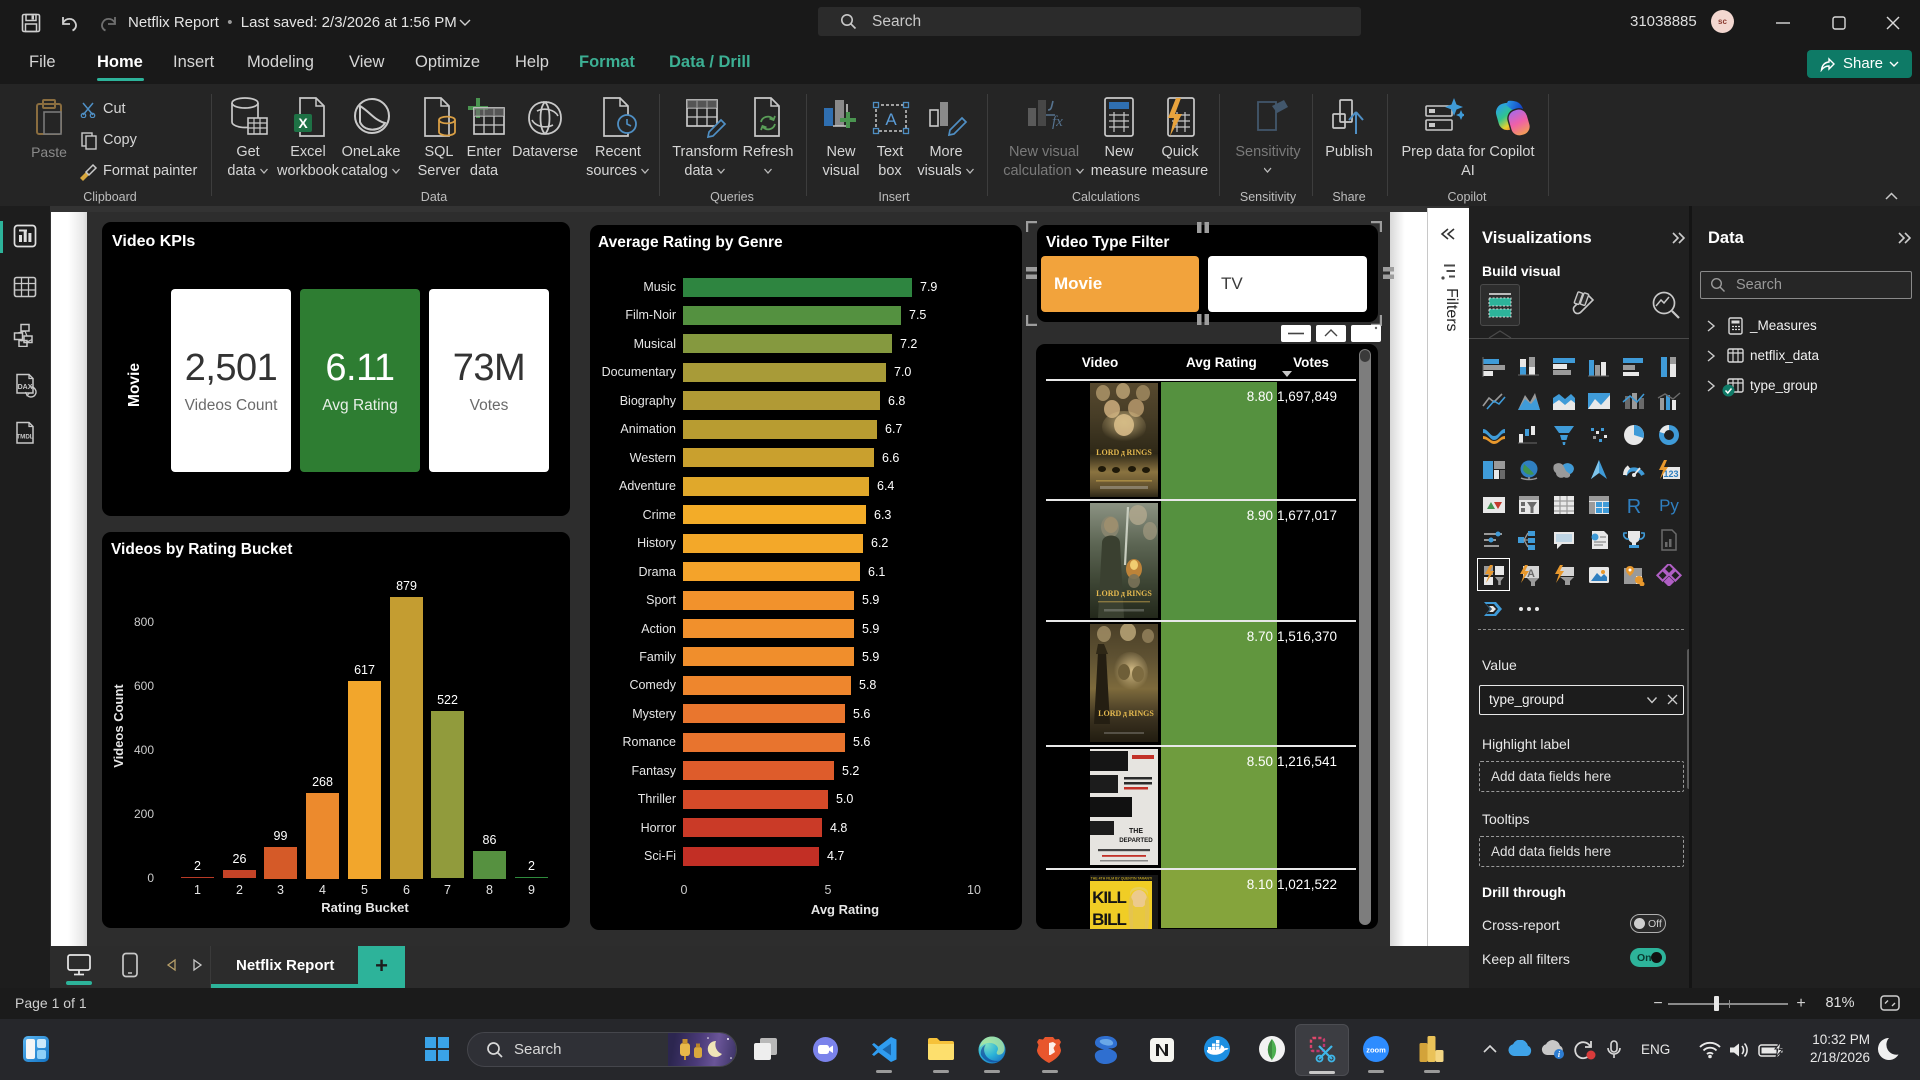 Image resolution: width=1920 pixels, height=1080 pixels. What do you see at coordinates (24, 437) in the screenshot?
I see `svg-text: TMDL` at bounding box center [24, 437].